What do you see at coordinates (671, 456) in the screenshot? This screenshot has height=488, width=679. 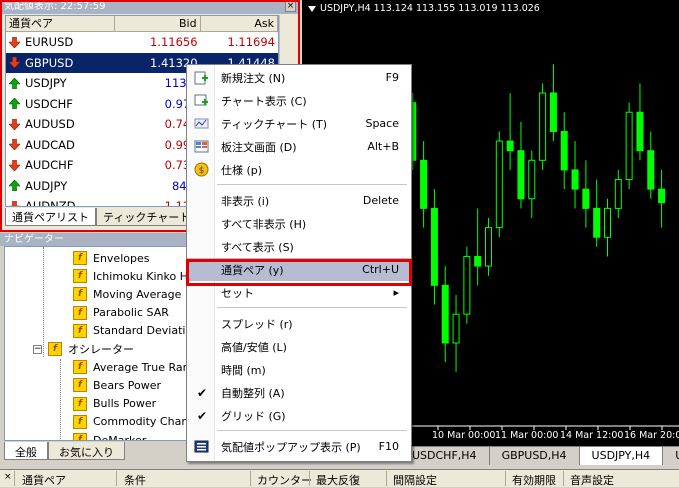 I see `chart-tab-usdj: USDJ` at bounding box center [671, 456].